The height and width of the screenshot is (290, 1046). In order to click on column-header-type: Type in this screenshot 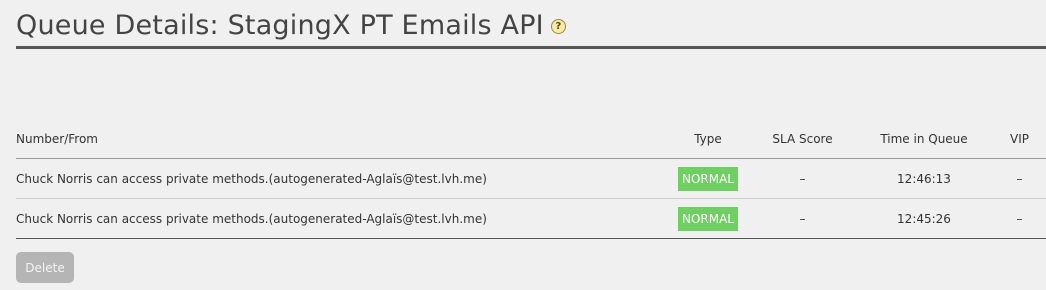, I will do `click(708, 139)`.